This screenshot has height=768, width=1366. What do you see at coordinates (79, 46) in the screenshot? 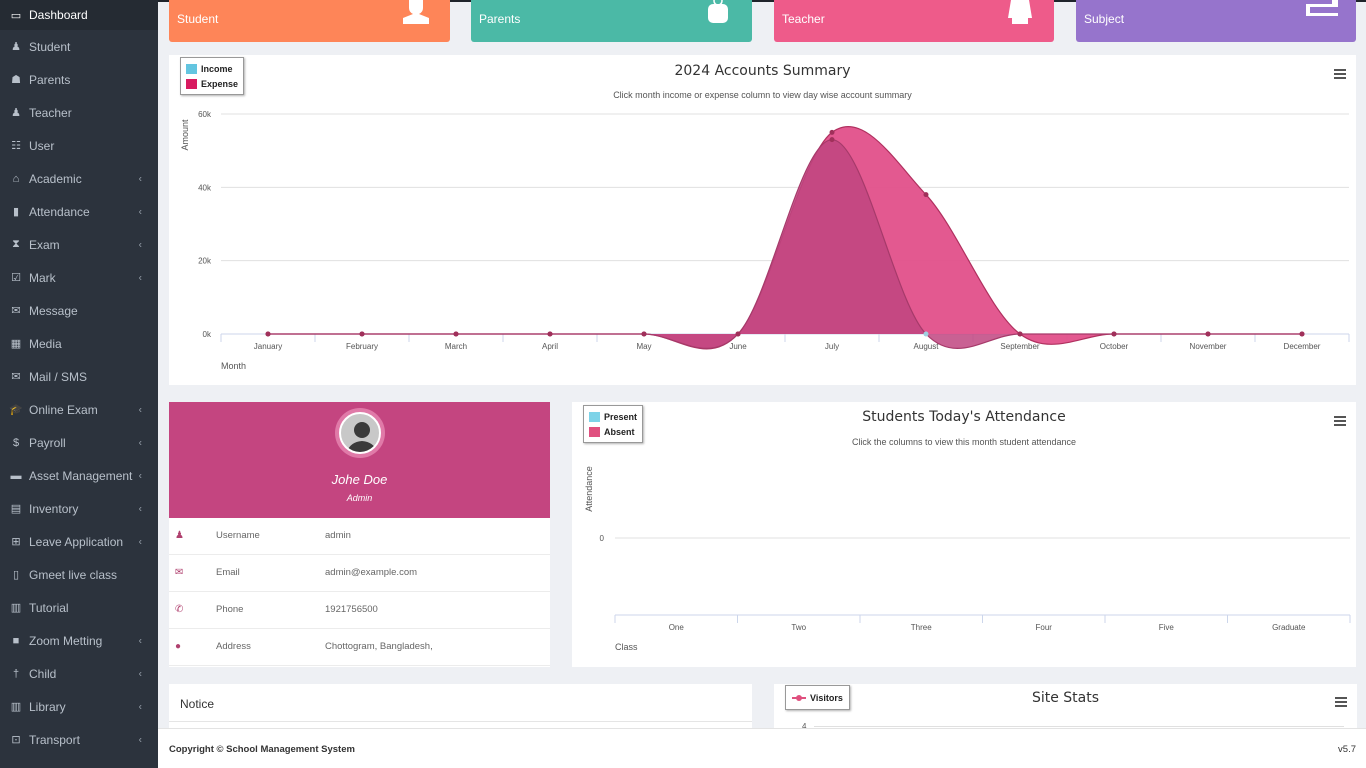
I see `sidebar-item-student: ♟ Student` at bounding box center [79, 46].